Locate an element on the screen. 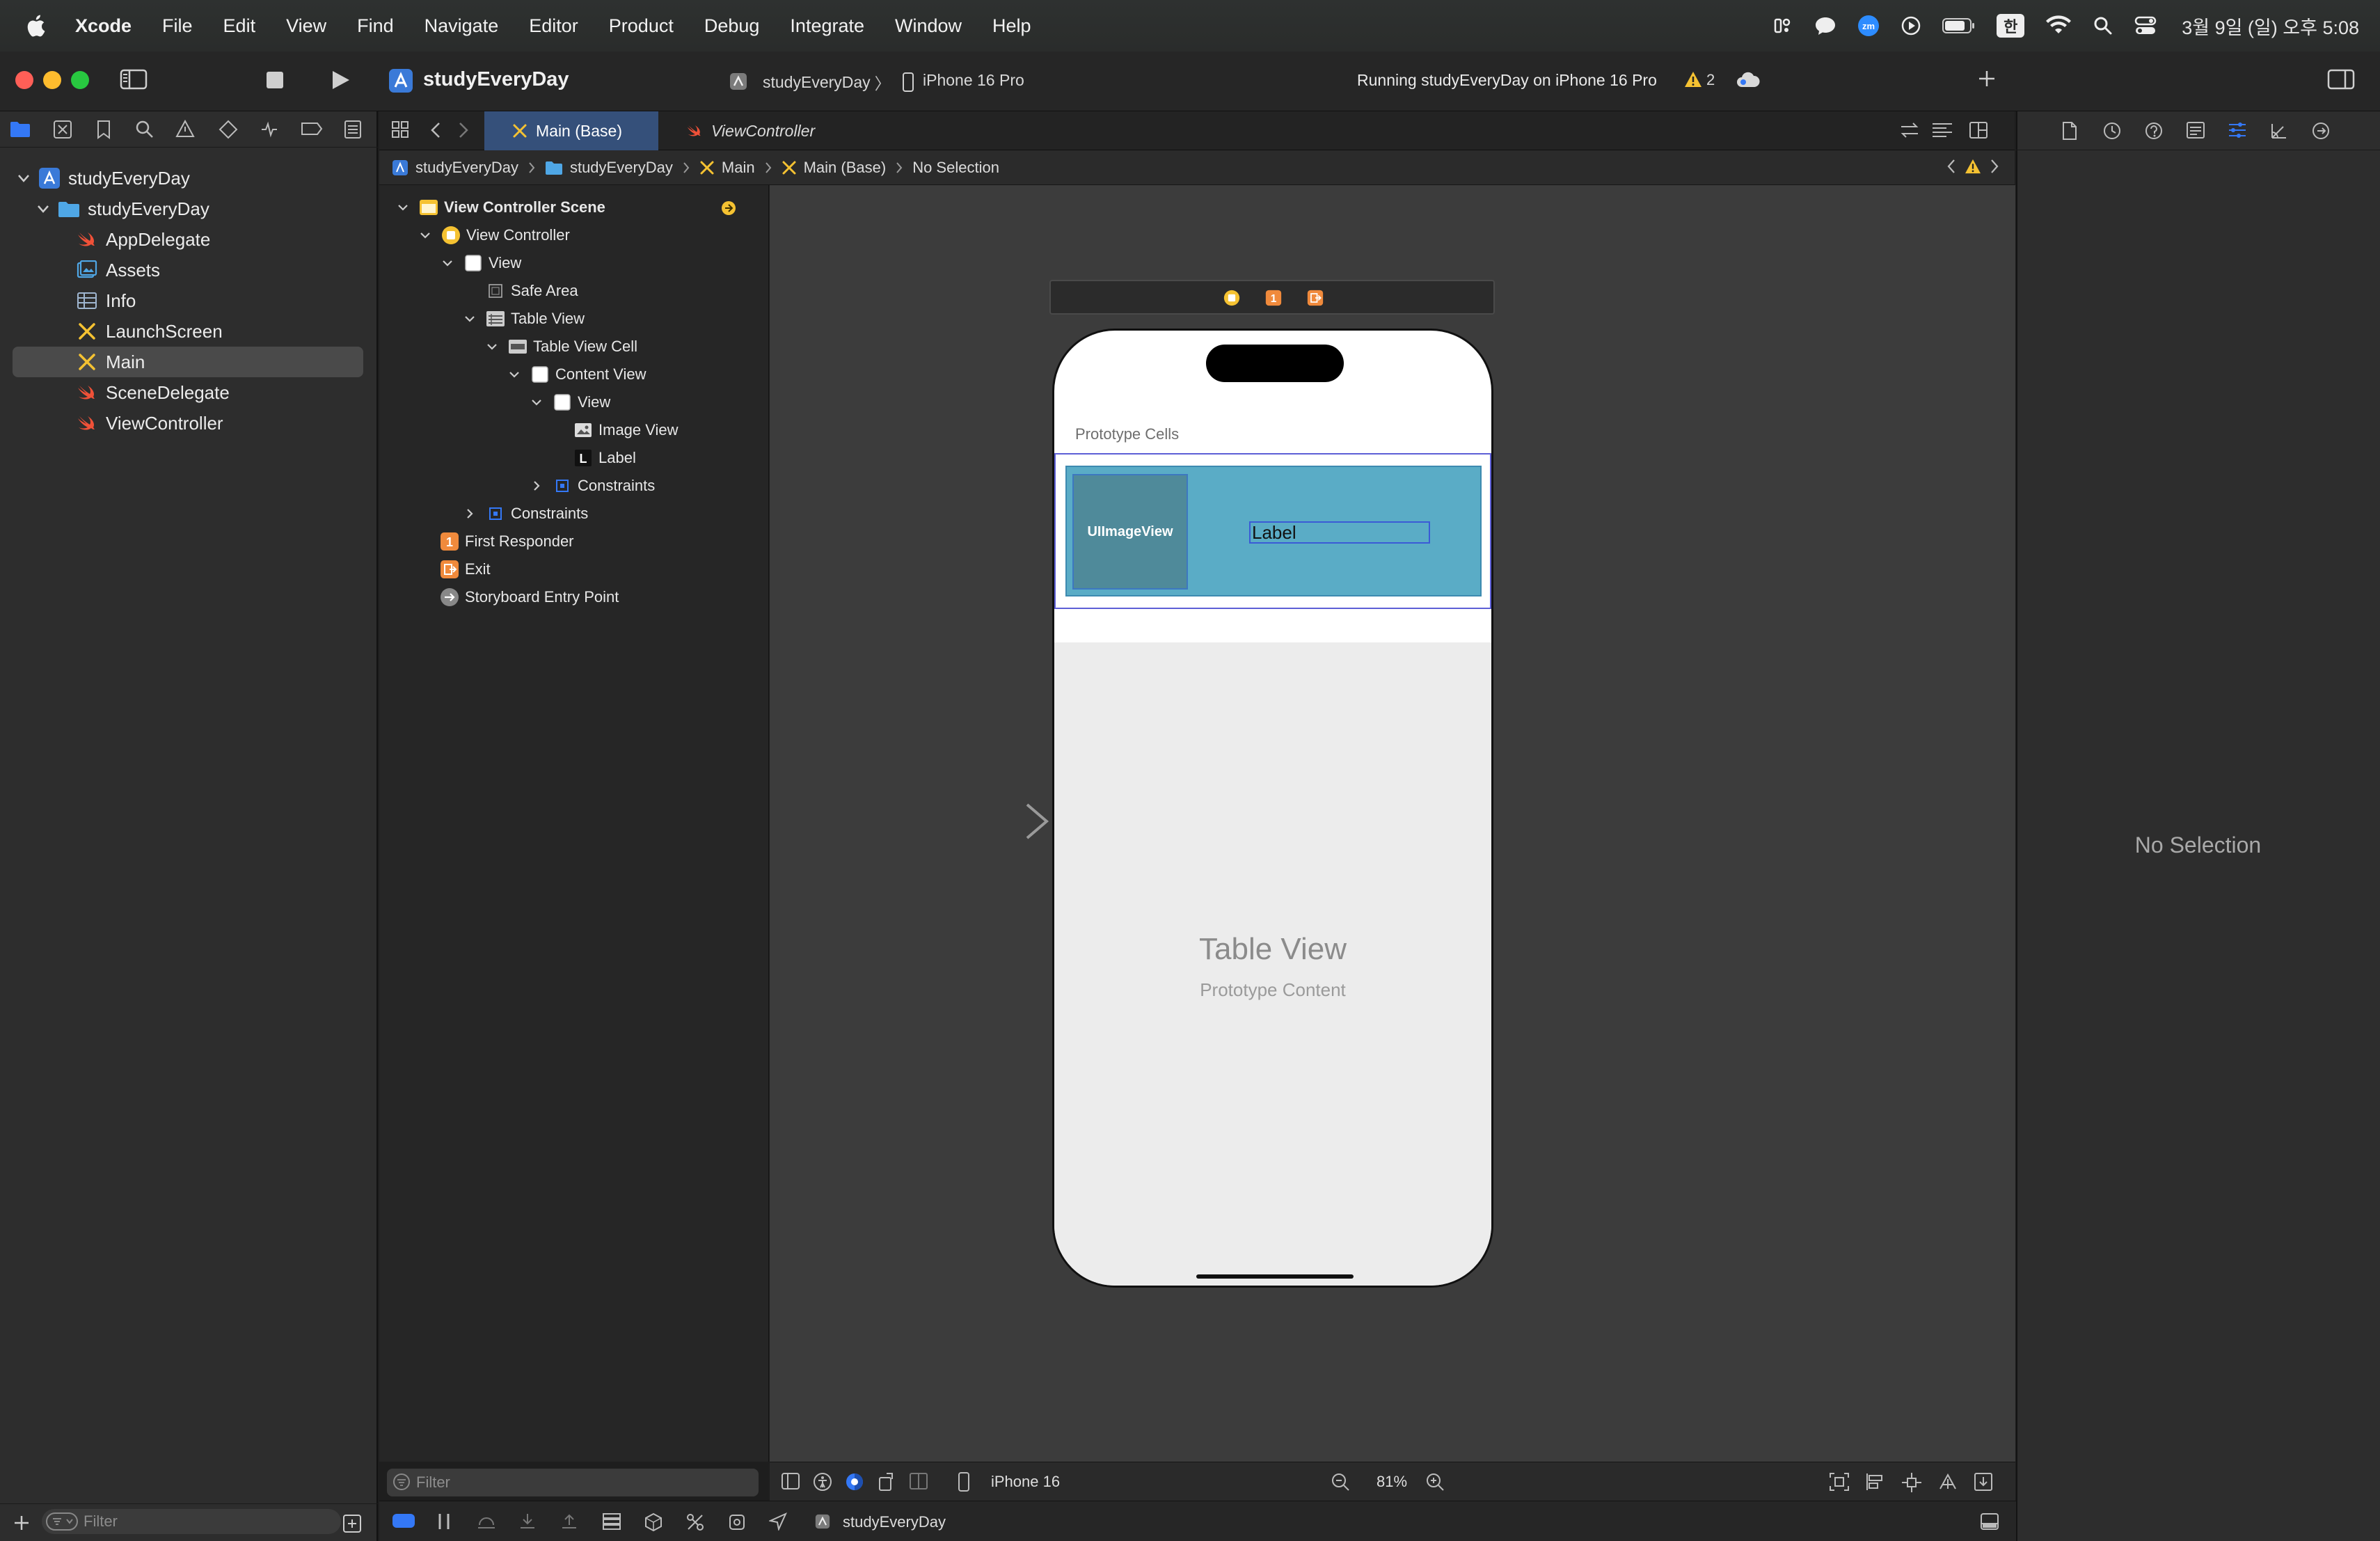  filter-options-icon is located at coordinates (62, 1521).